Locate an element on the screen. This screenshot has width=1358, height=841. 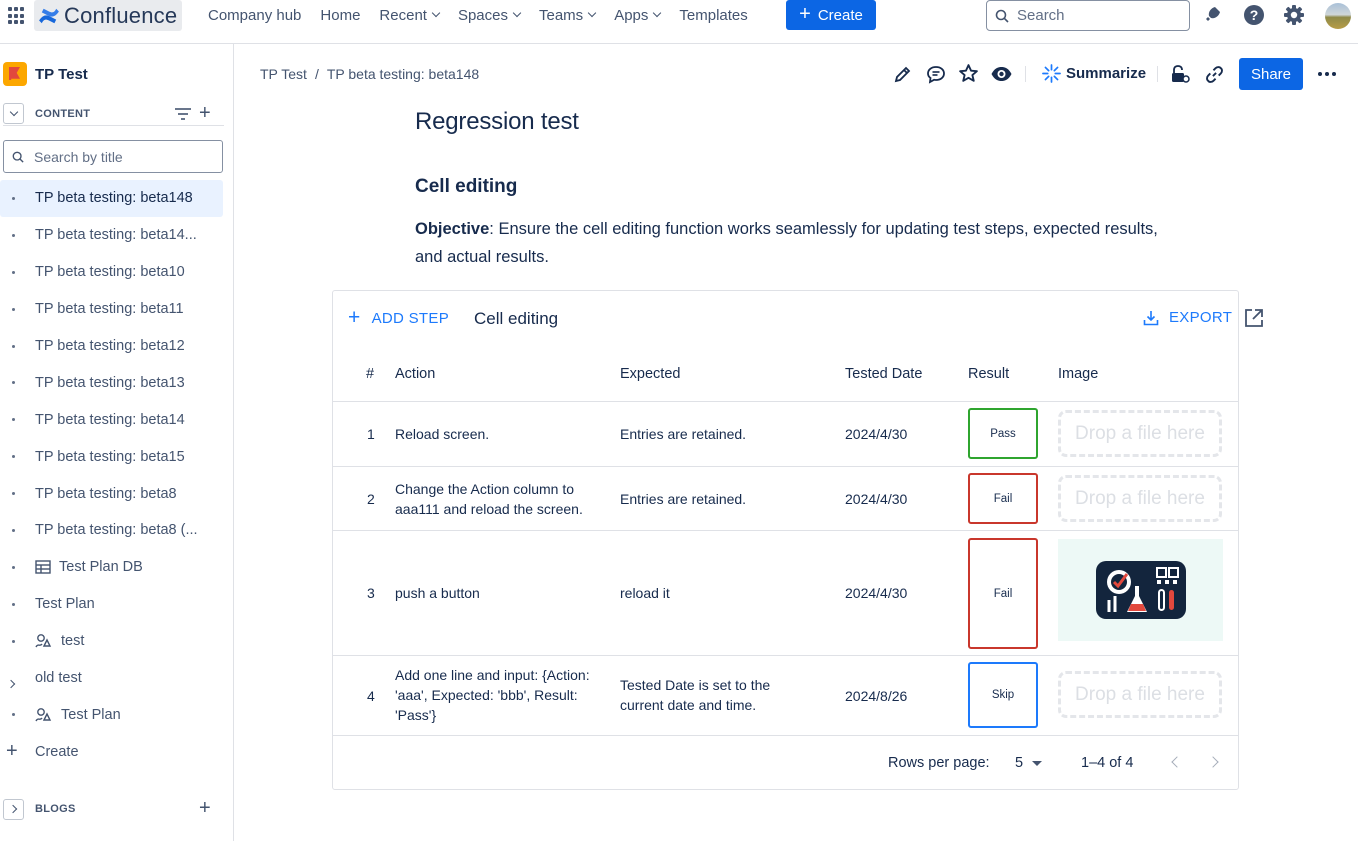
tree-item: TP beta testing: beta10 is located at coordinates (111, 272).